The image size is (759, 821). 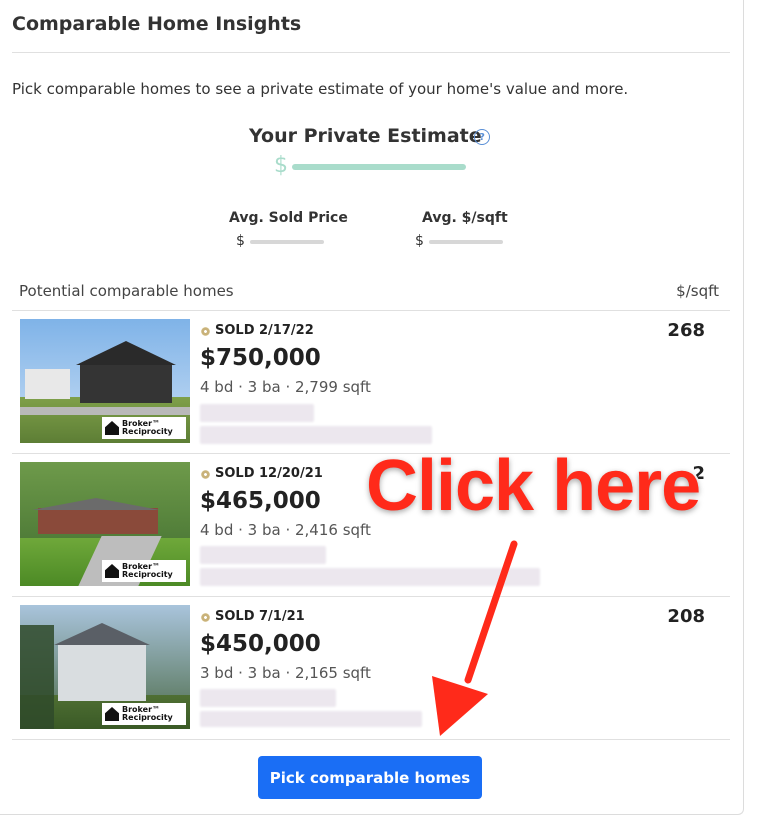 I want to click on sold-status: SOLD 7/1/21, so click(x=260, y=616).